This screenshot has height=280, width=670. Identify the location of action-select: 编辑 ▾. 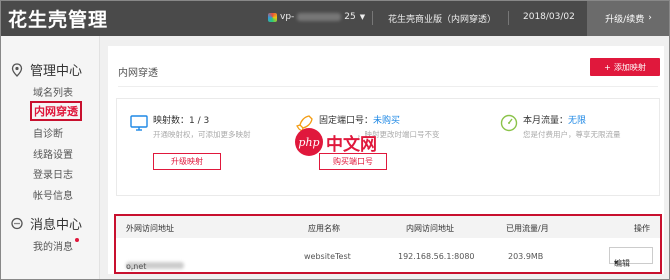
(631, 257).